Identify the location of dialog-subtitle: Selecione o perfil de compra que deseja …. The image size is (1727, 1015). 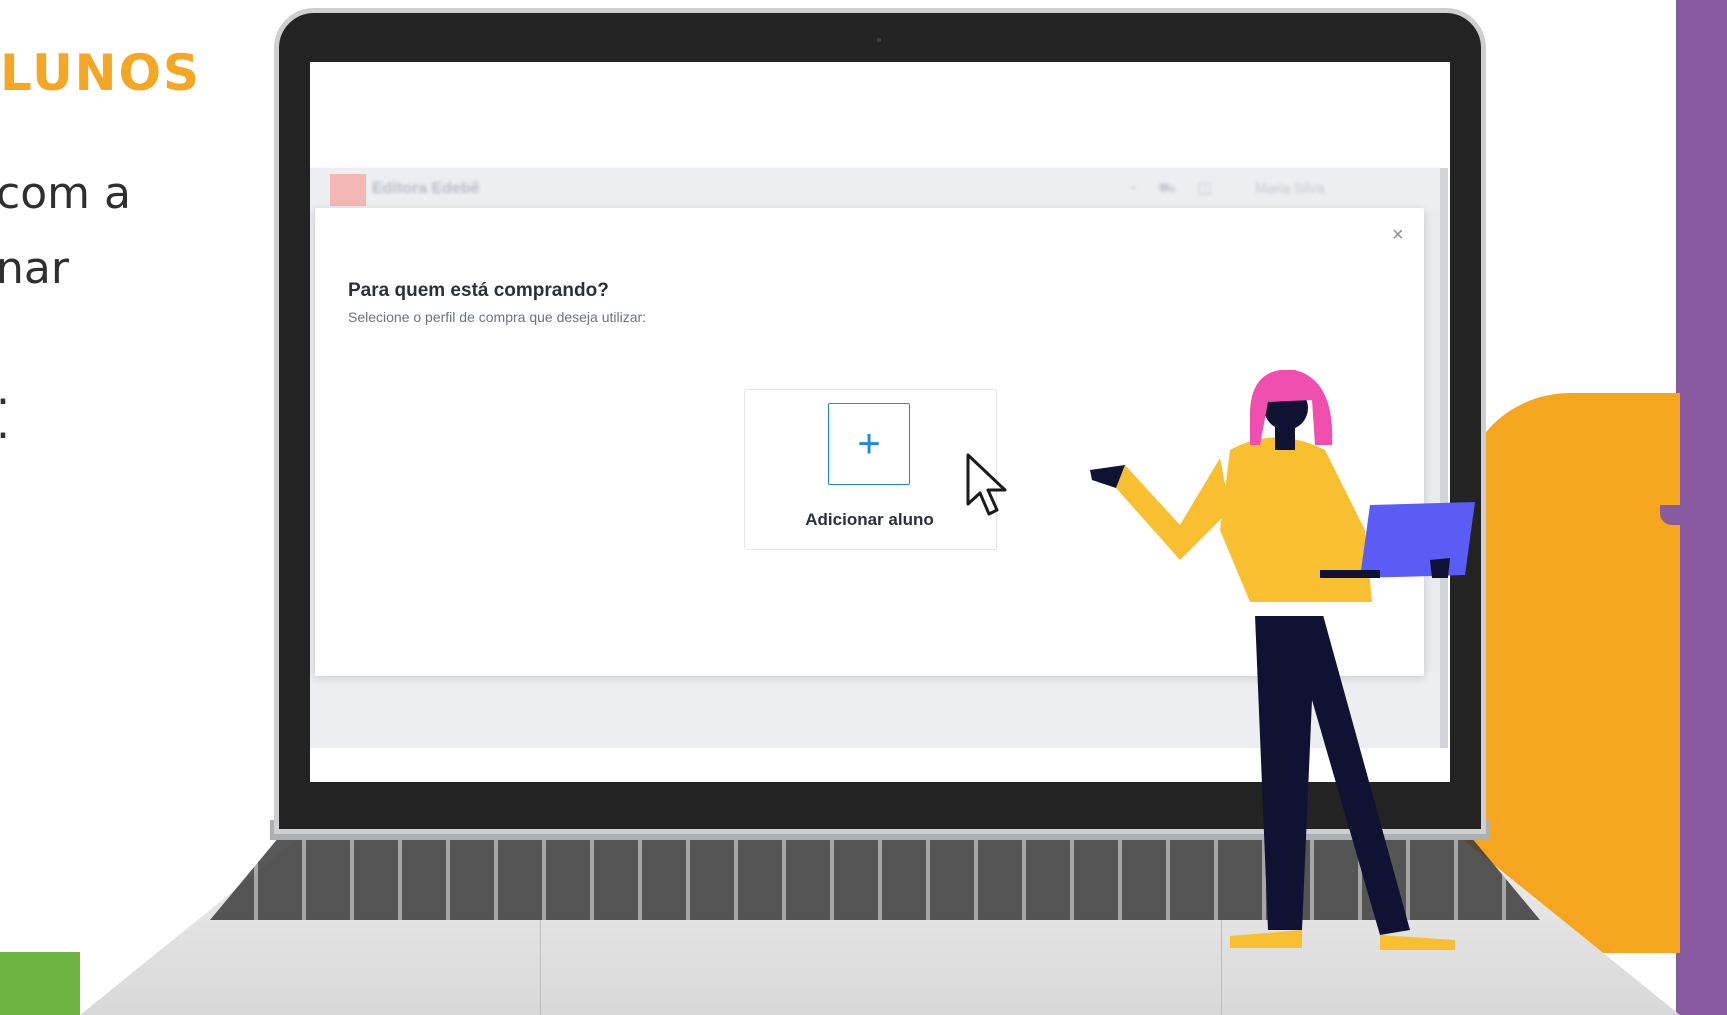
(497, 317).